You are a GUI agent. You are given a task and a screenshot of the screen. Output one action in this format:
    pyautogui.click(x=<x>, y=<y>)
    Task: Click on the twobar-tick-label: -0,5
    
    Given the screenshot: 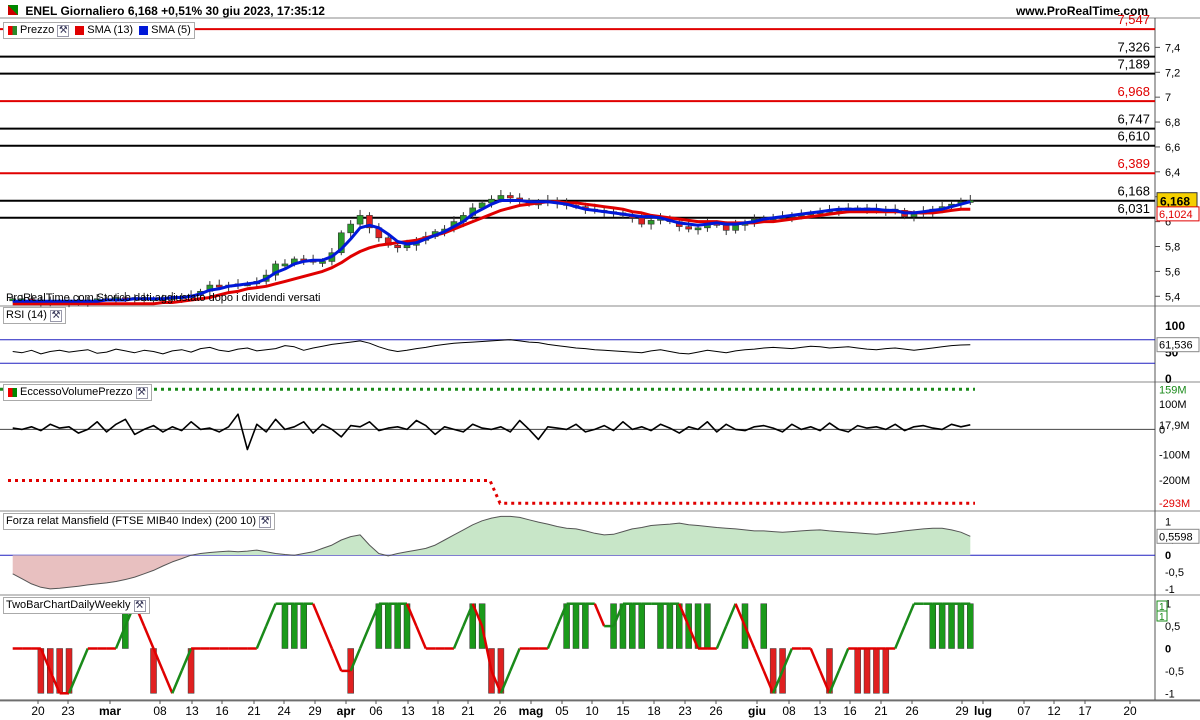 What is the action you would take?
    pyautogui.click(x=1174, y=672)
    